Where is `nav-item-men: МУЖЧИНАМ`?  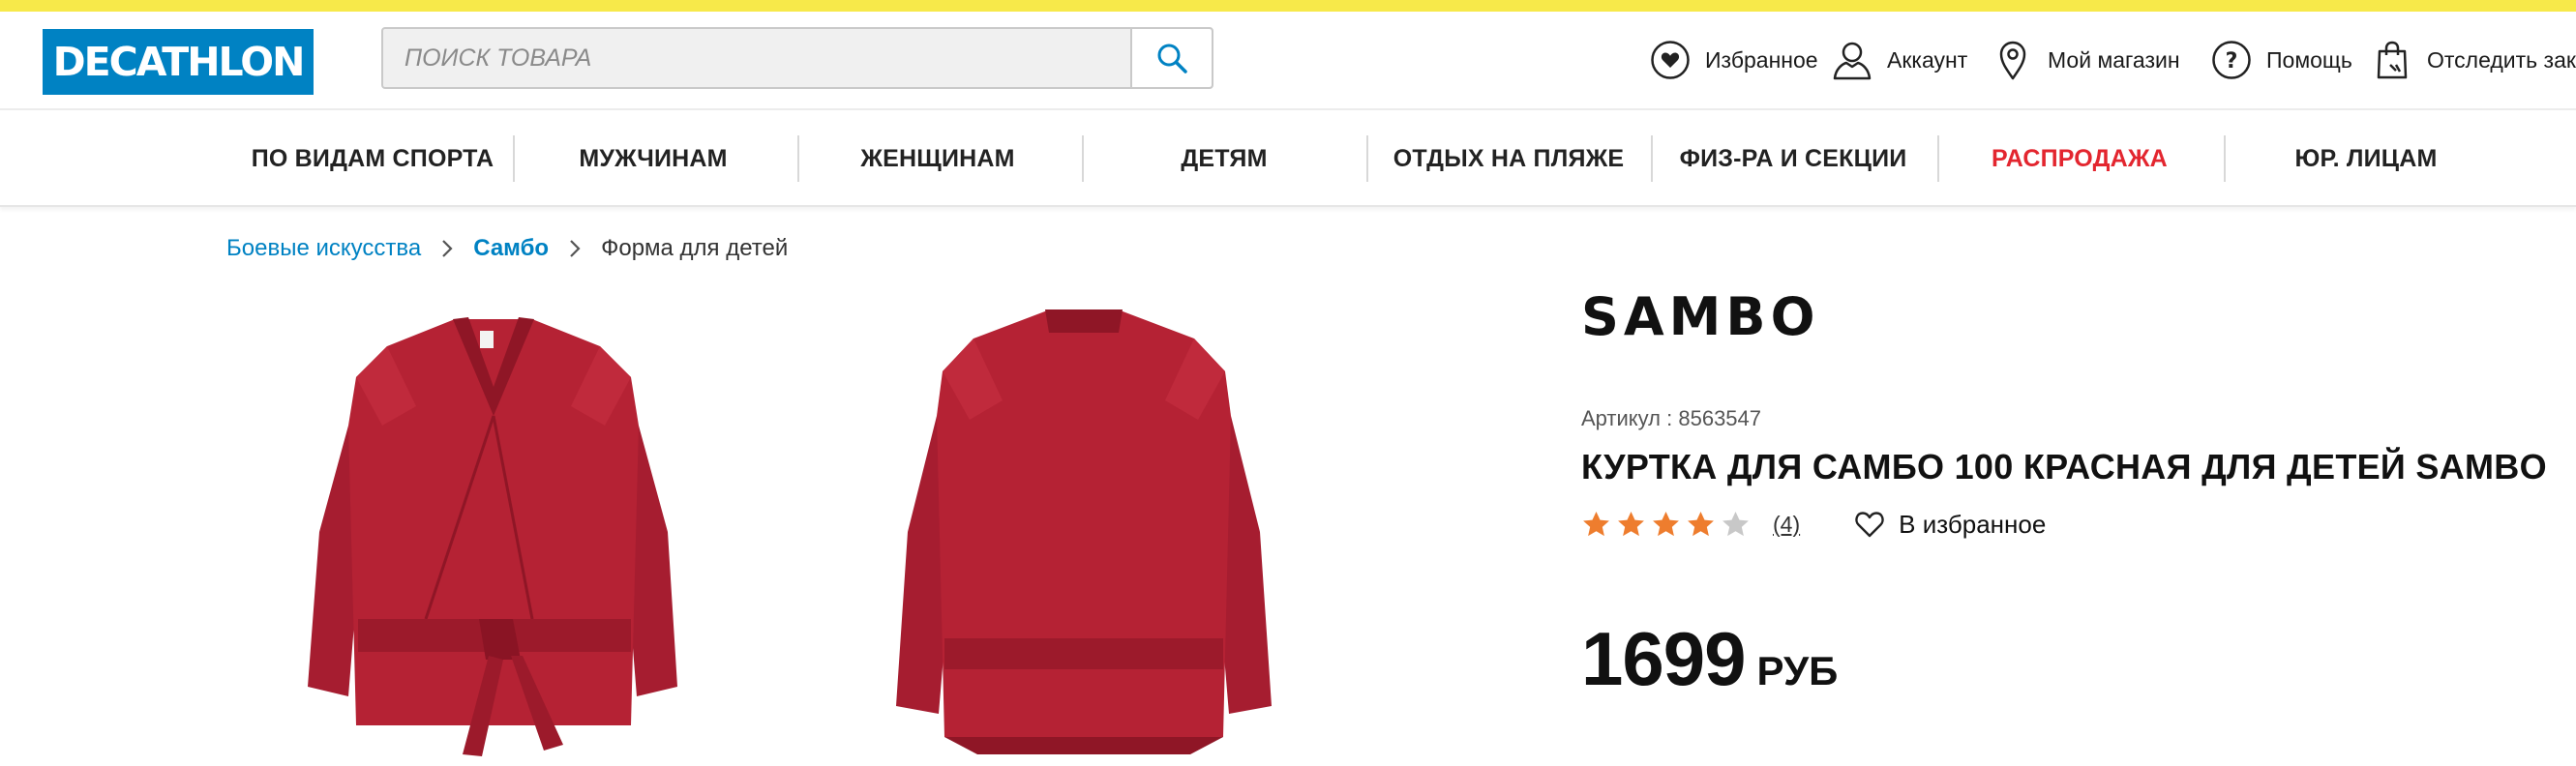 nav-item-men: МУЖЧИНАМ is located at coordinates (653, 159).